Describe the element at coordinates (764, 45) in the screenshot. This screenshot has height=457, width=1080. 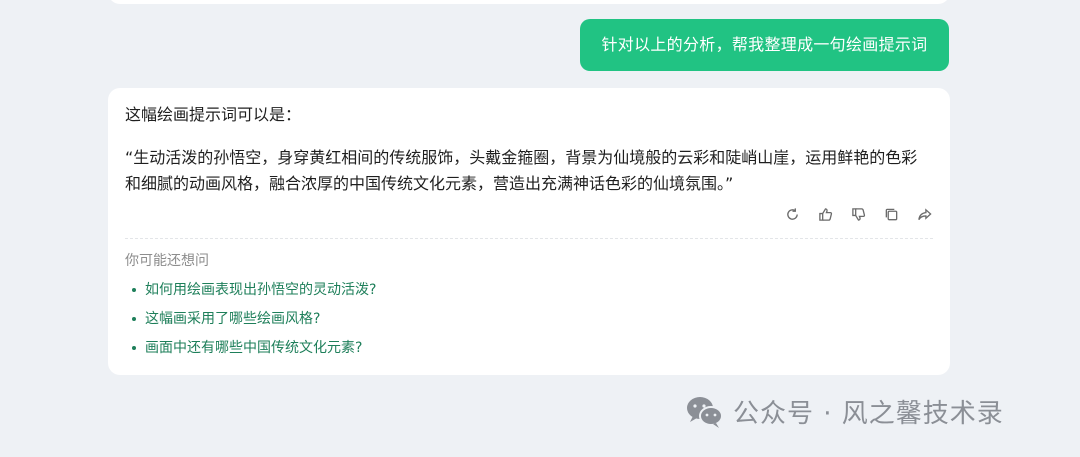
I see `user-message-bubble: 针对以上的分析，帮我整理成一句绘画提示词` at that location.